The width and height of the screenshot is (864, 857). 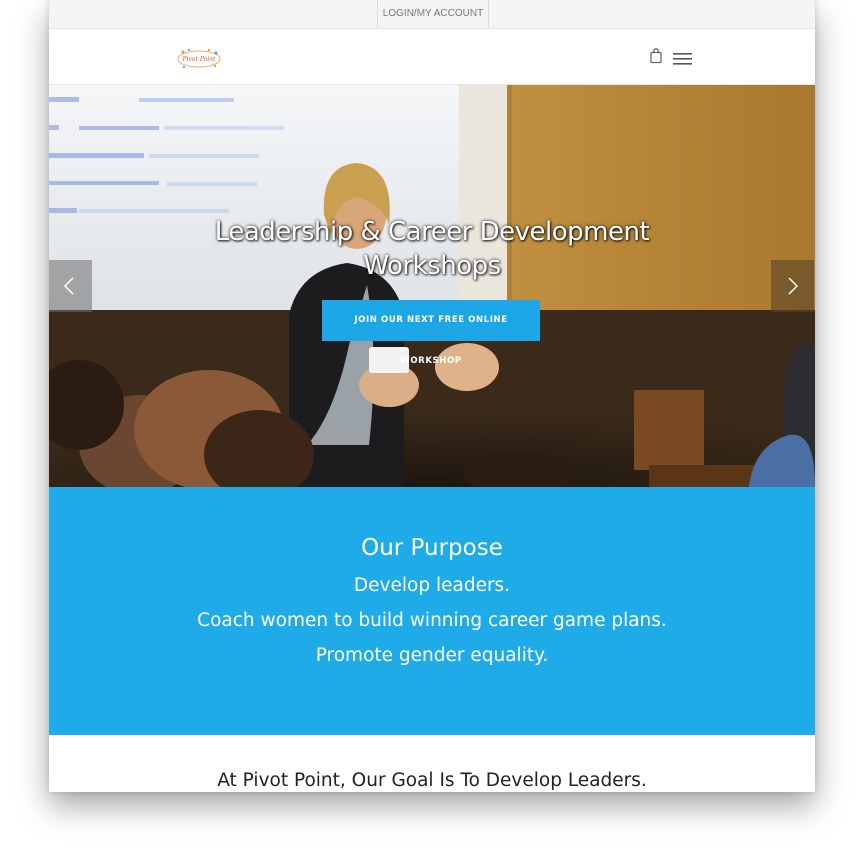 I want to click on purpose-line: Develop leaders., so click(x=432, y=585).